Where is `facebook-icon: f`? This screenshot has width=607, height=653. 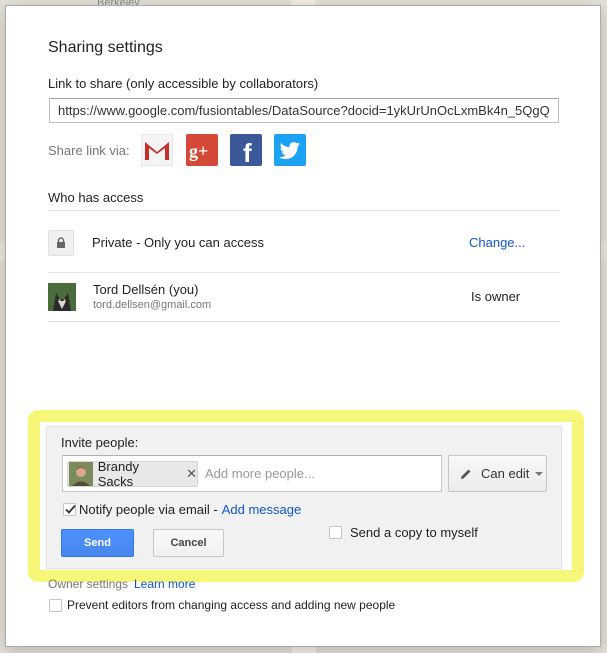
facebook-icon: f is located at coordinates (246, 150).